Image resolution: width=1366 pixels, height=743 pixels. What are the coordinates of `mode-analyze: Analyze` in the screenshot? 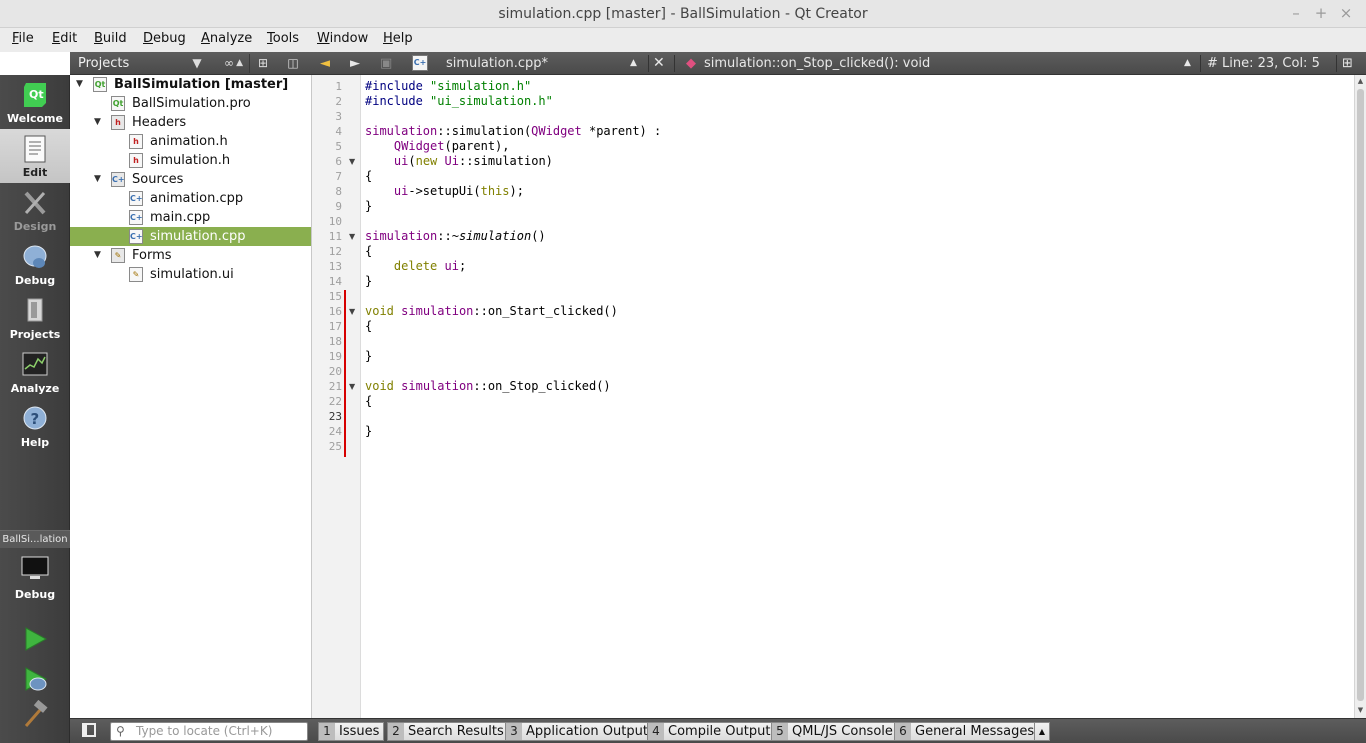 It's located at (35, 372).